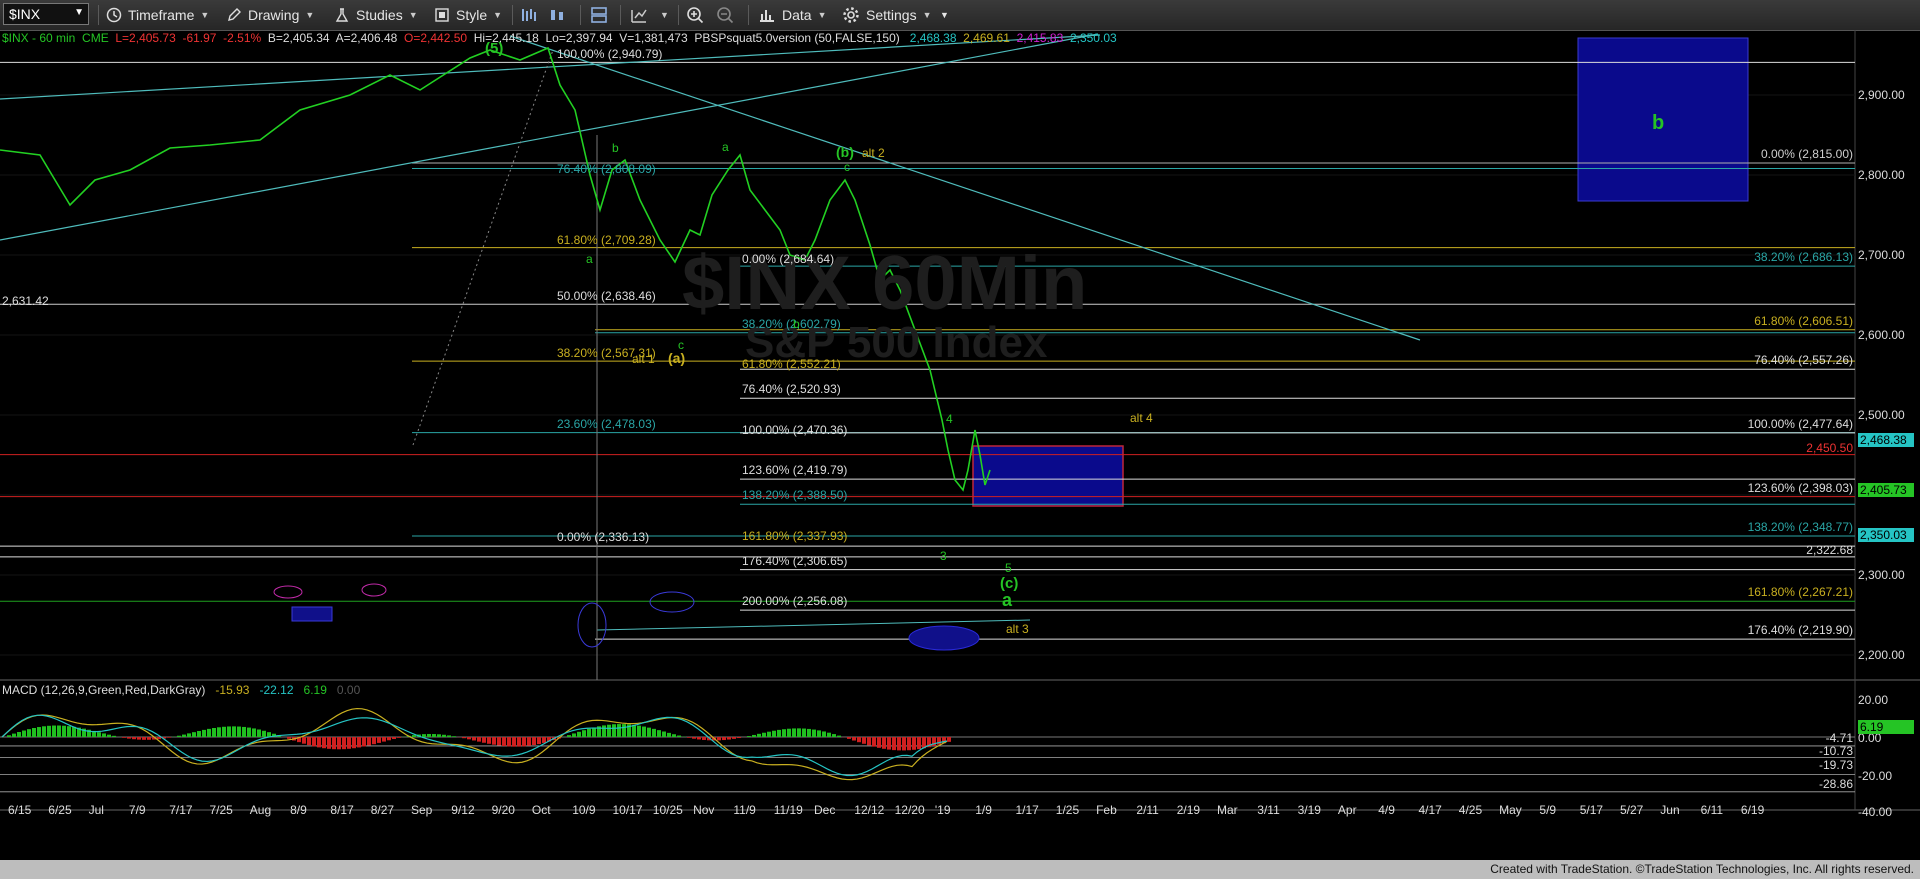 Image resolution: width=1920 pixels, height=879 pixels. What do you see at coordinates (1803, 257) in the screenshot?
I see `fib-label-right: 38.20% (2,686.13)` at bounding box center [1803, 257].